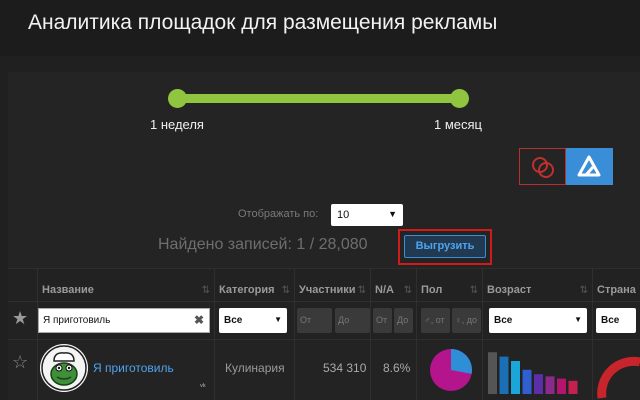  Describe the element at coordinates (382, 320) in the screenshot. I see `na-from-input: От` at that location.